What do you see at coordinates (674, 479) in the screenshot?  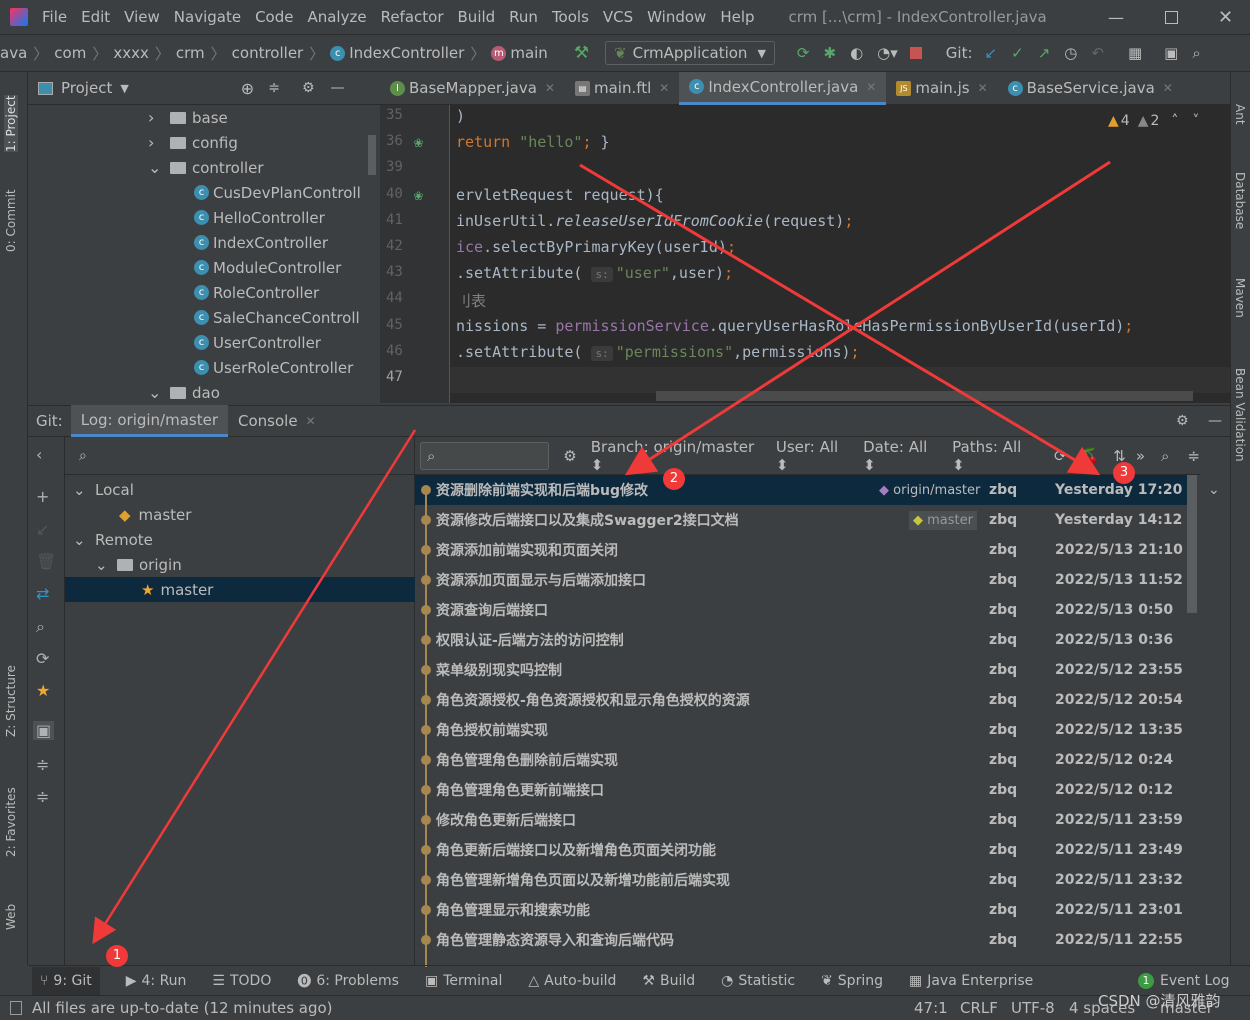 I see `annotation-badge-2: 2` at bounding box center [674, 479].